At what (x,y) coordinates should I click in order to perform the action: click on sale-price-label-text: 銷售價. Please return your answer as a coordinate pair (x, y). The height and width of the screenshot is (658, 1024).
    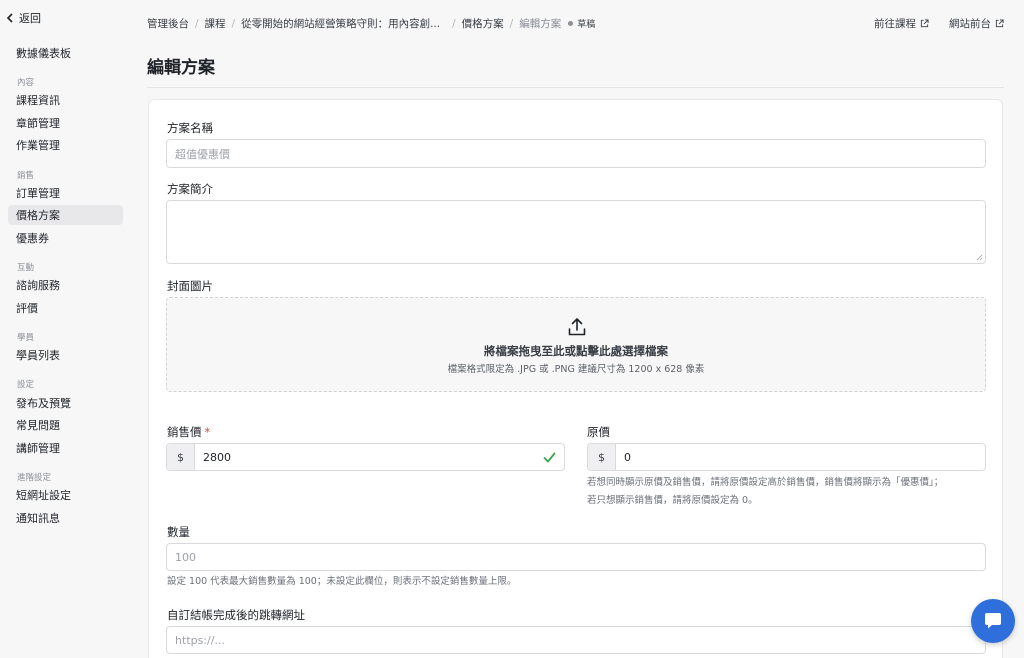
    Looking at the image, I should click on (184, 432).